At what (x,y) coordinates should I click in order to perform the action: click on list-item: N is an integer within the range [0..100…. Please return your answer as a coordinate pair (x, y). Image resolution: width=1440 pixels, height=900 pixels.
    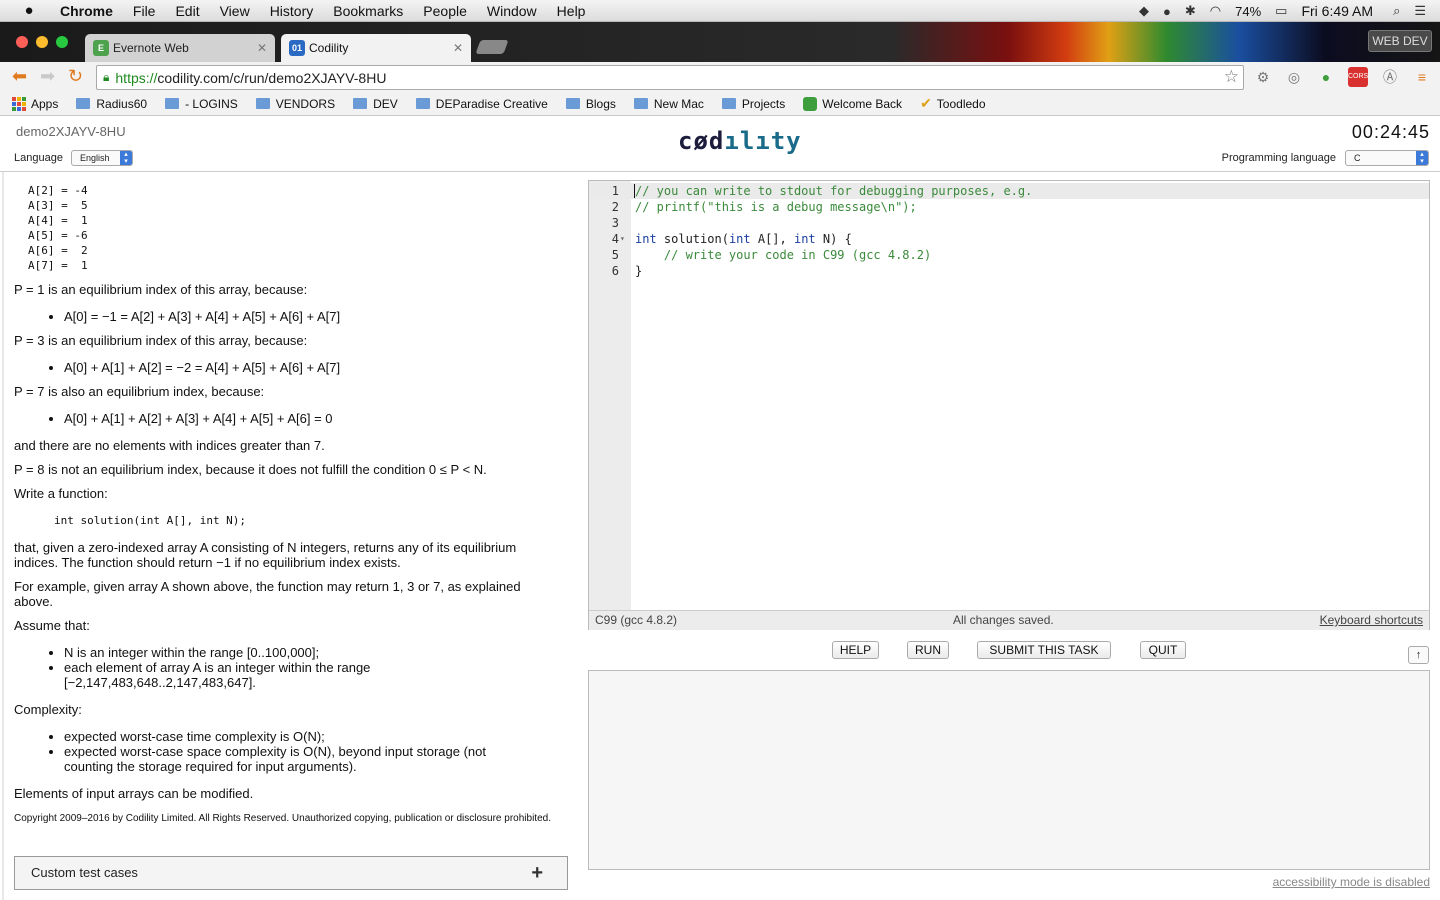
    Looking at the image, I should click on (284, 652).